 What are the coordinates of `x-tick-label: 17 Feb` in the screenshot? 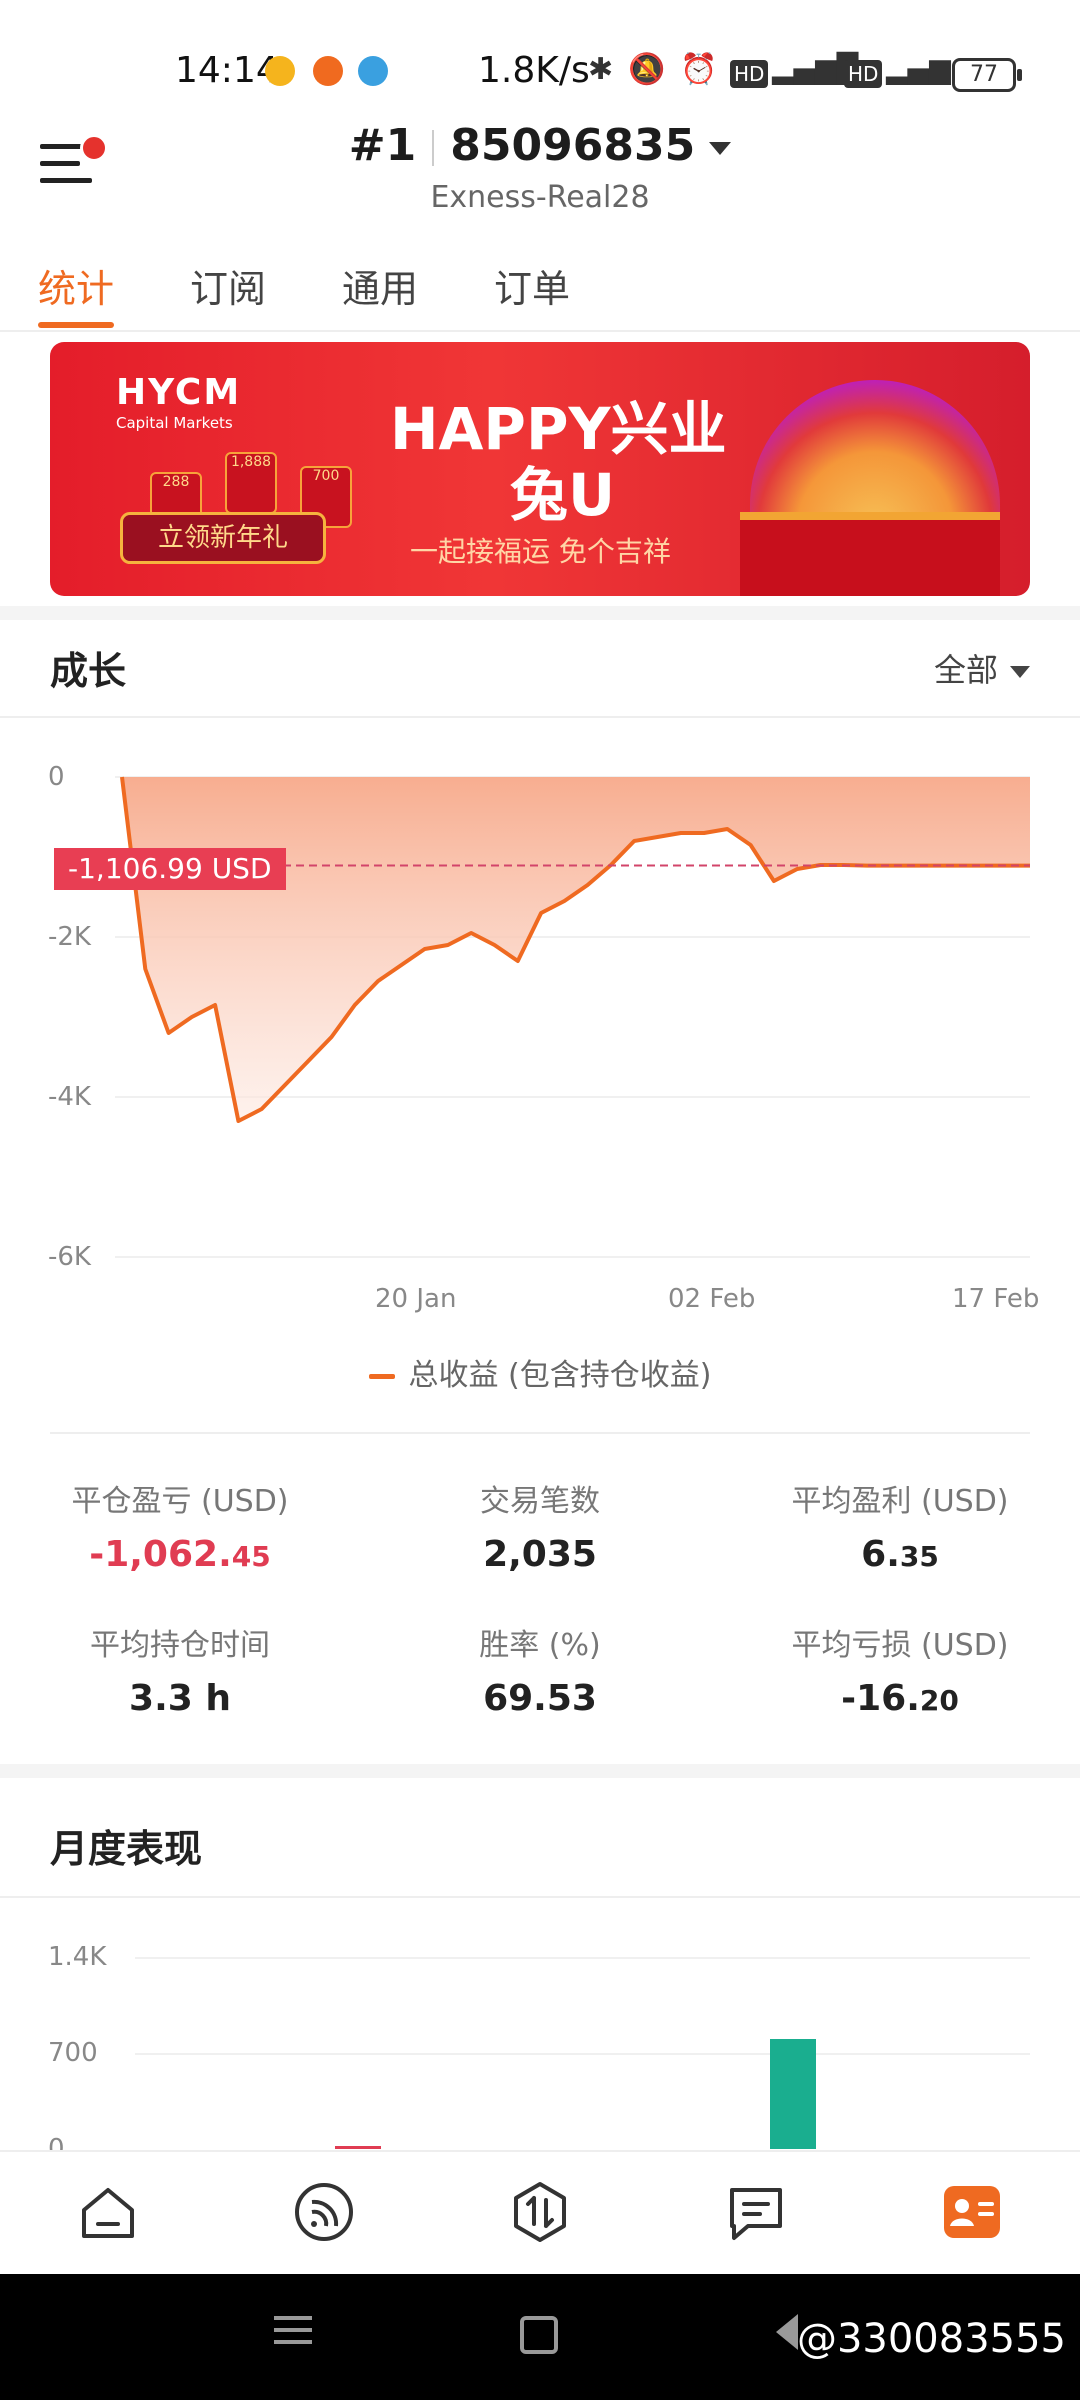 It's located at (996, 1299).